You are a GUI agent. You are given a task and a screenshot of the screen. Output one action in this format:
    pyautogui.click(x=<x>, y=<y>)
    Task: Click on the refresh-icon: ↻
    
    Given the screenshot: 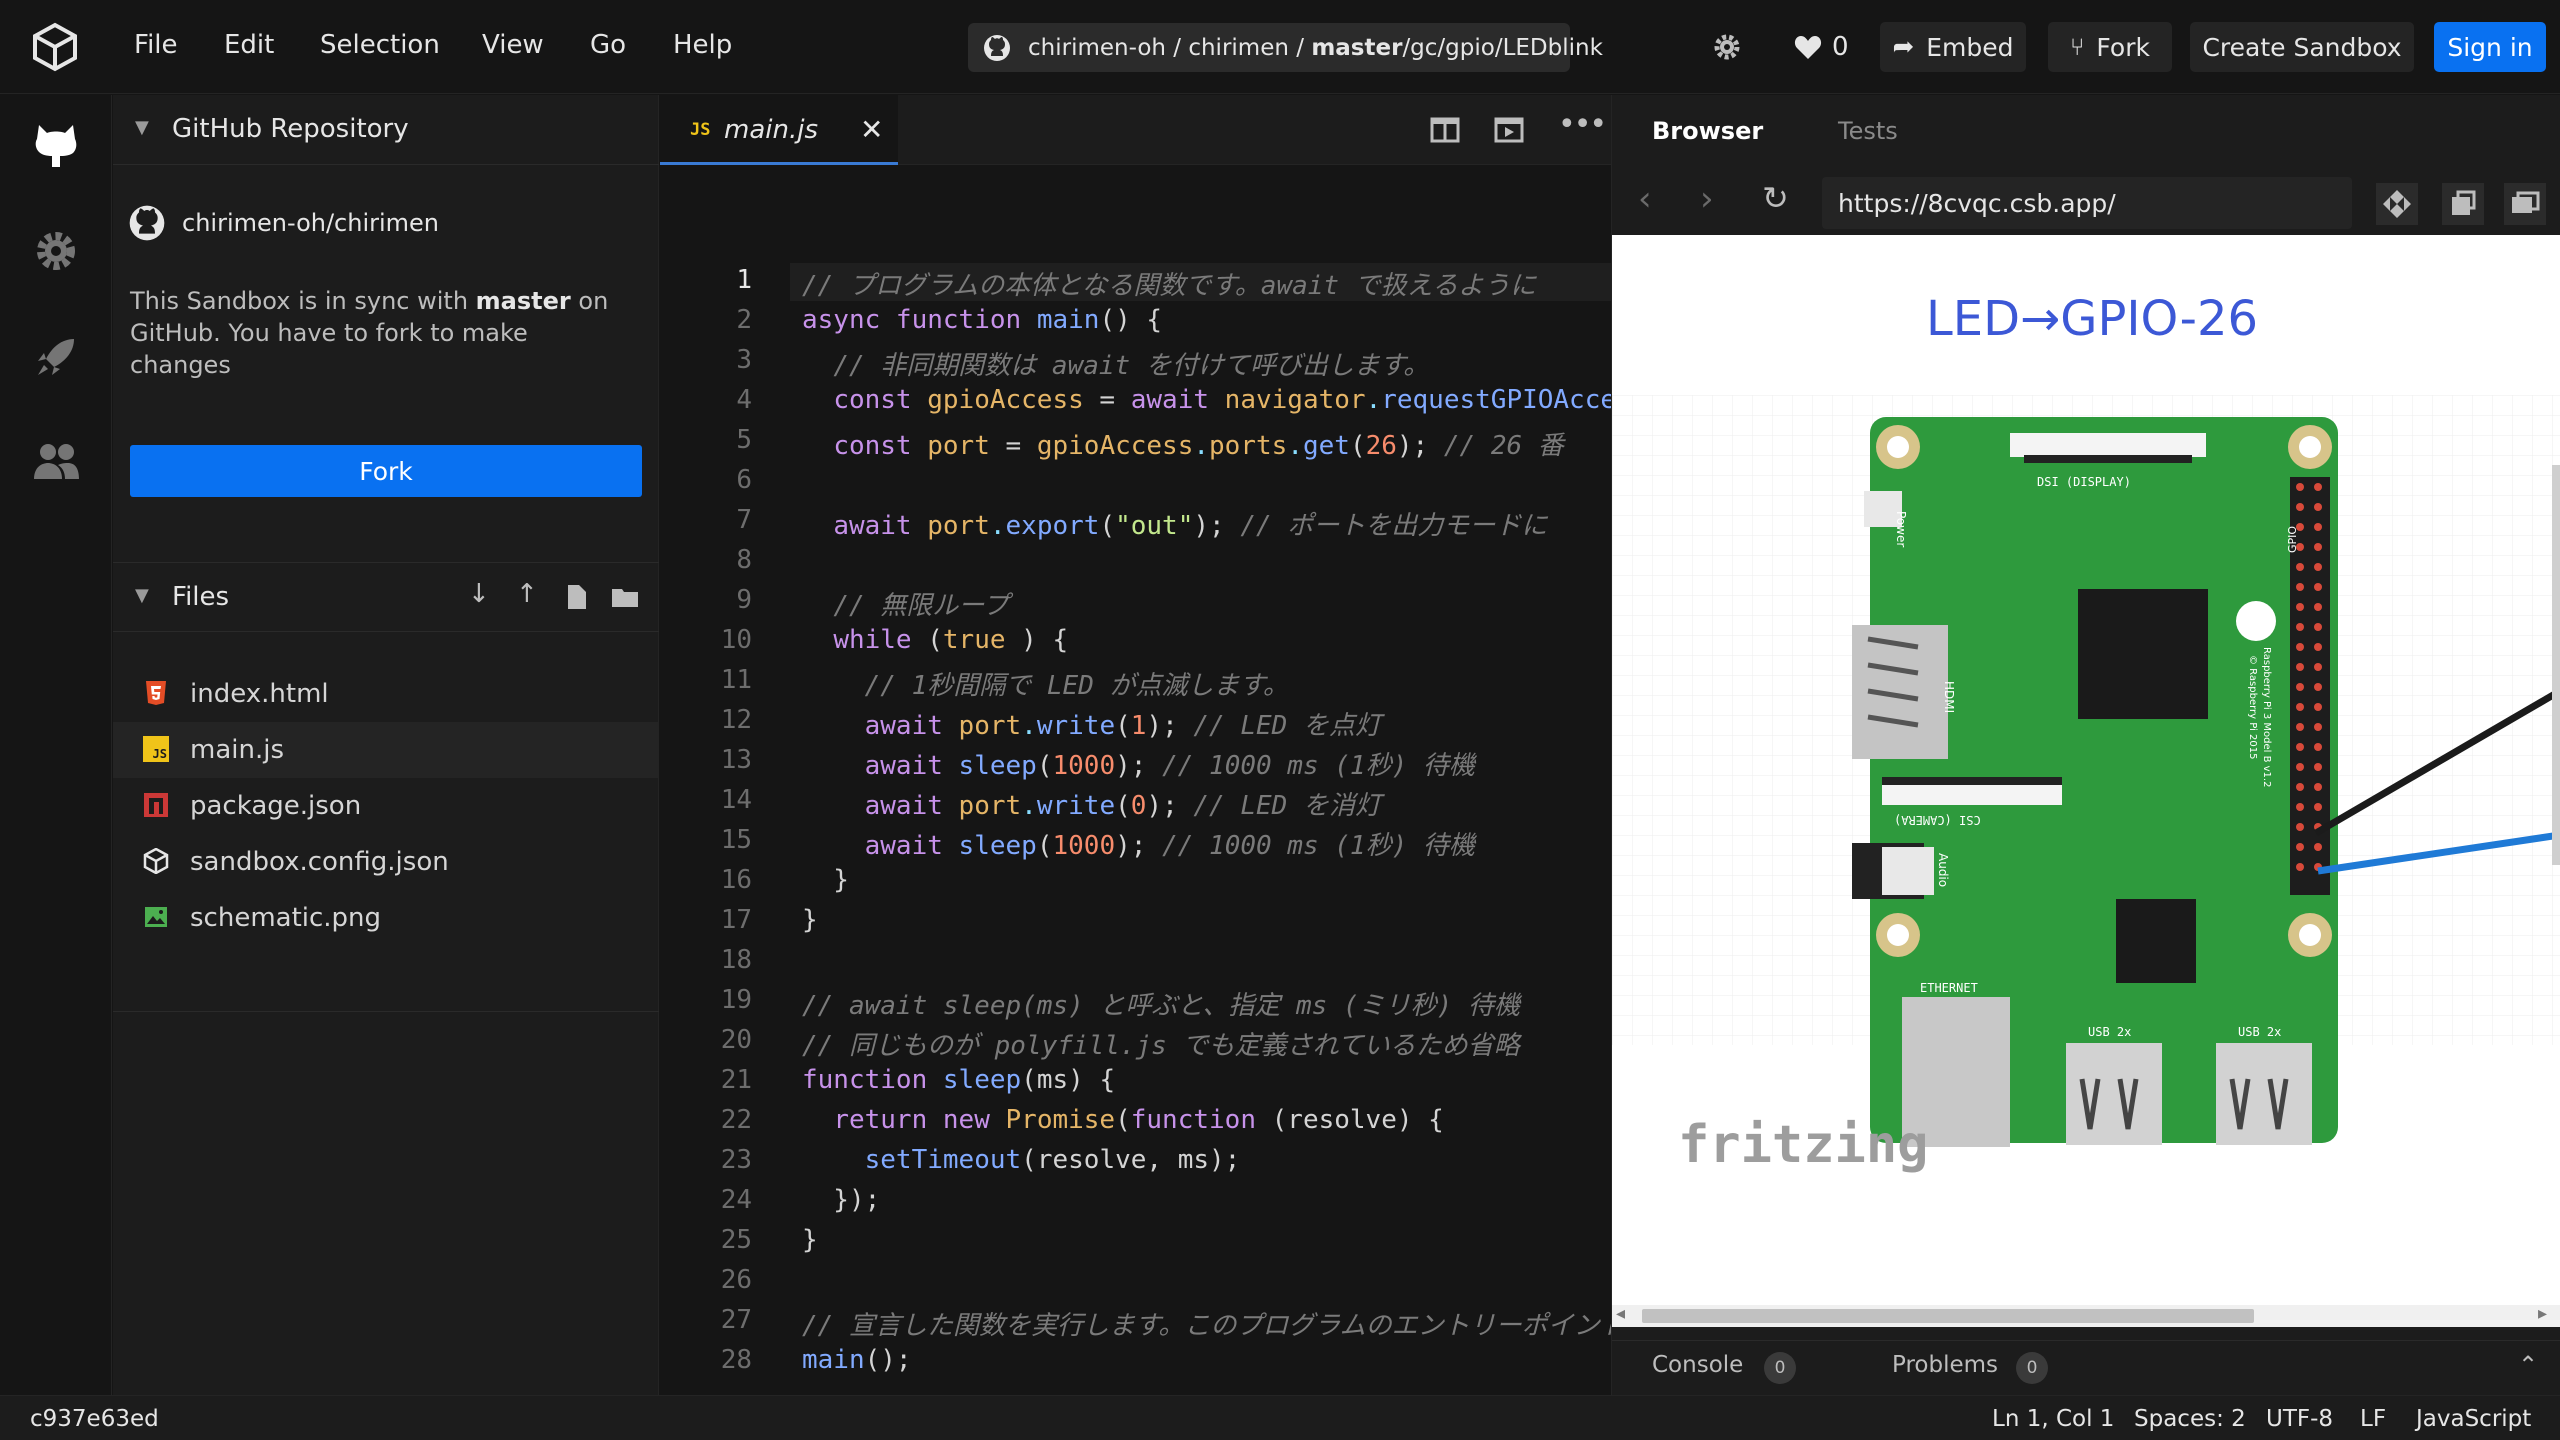 What is the action you would take?
    pyautogui.click(x=1775, y=198)
    